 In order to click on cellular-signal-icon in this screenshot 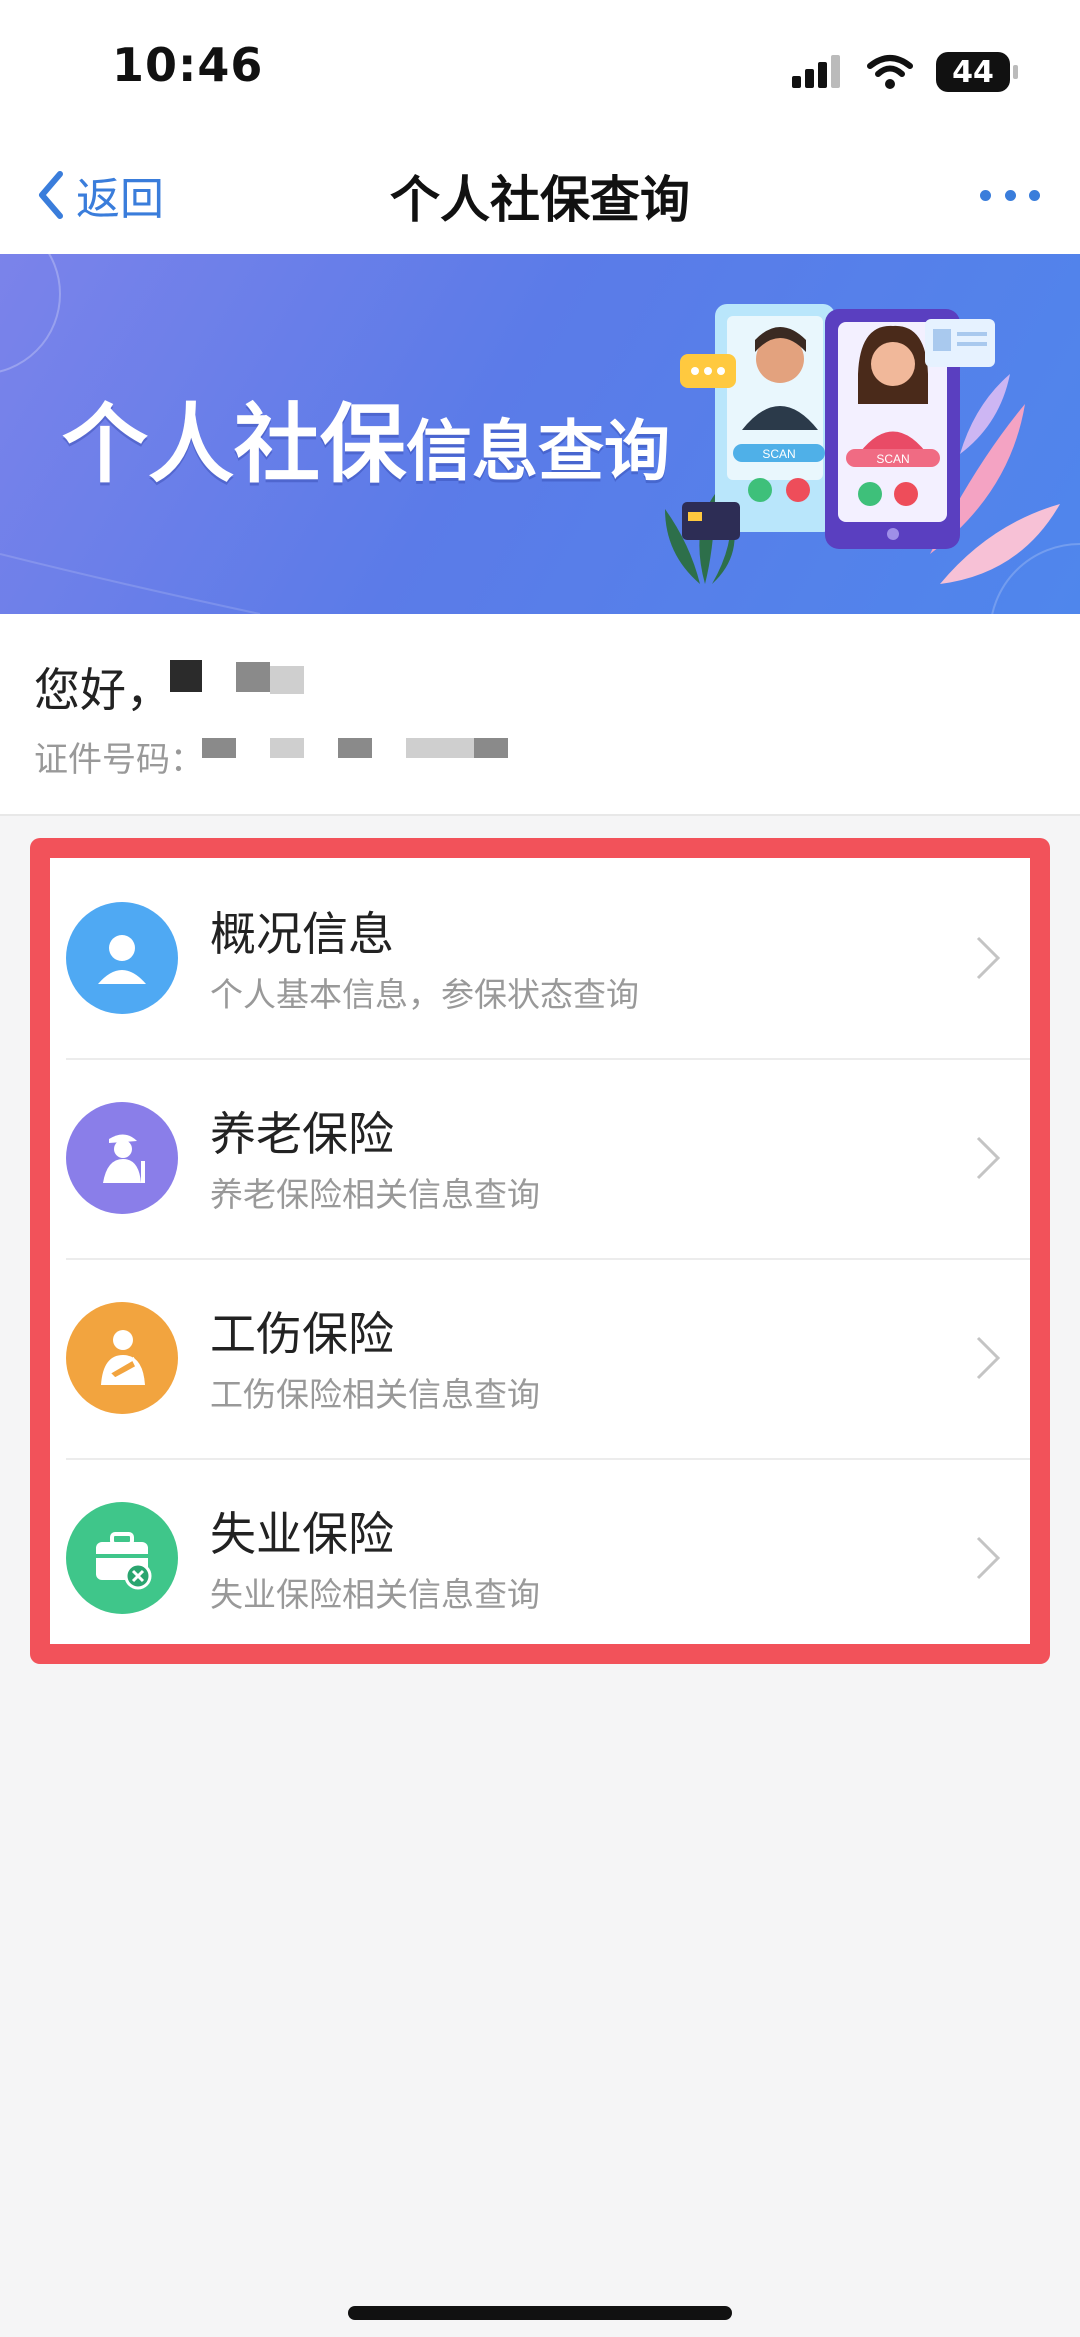, I will do `click(816, 71)`.